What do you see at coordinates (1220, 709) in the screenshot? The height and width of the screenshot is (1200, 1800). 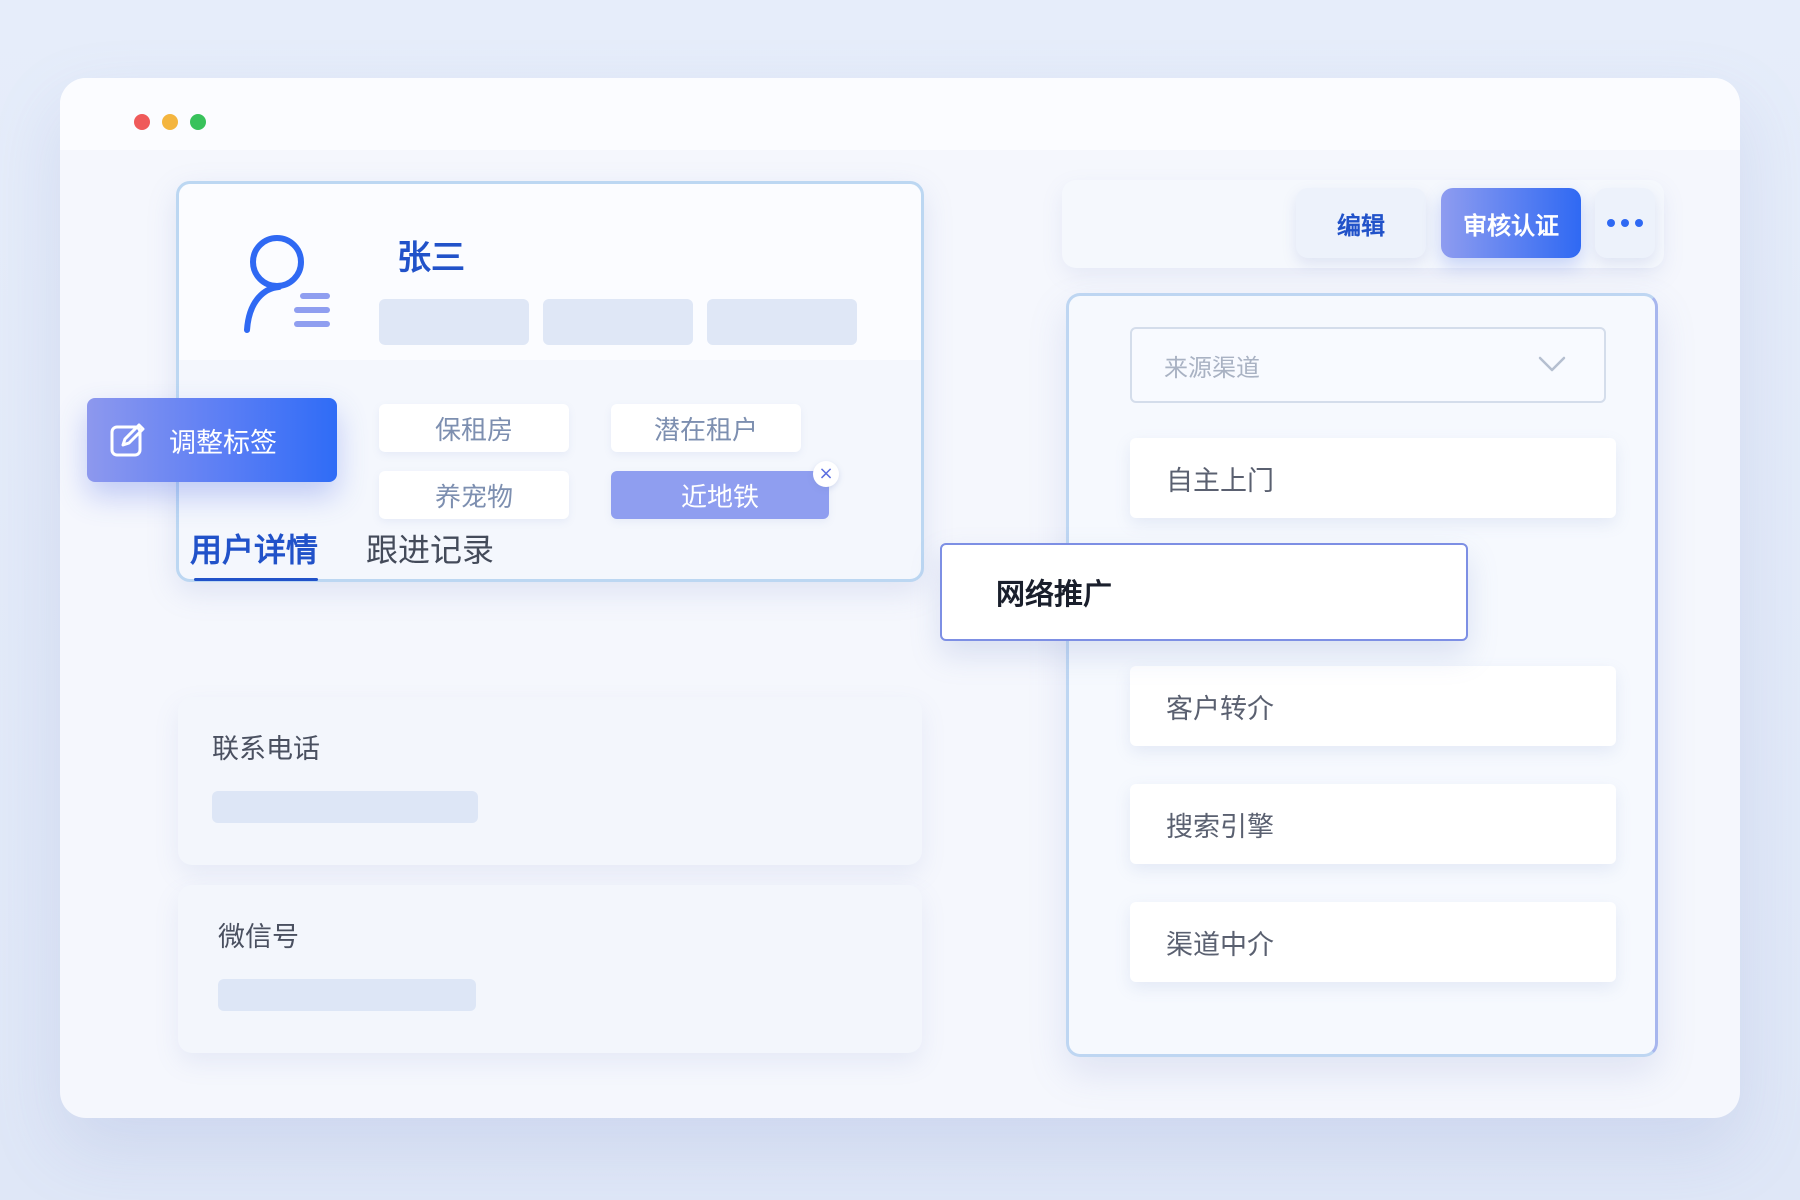 I see `option-label: 客户转介` at bounding box center [1220, 709].